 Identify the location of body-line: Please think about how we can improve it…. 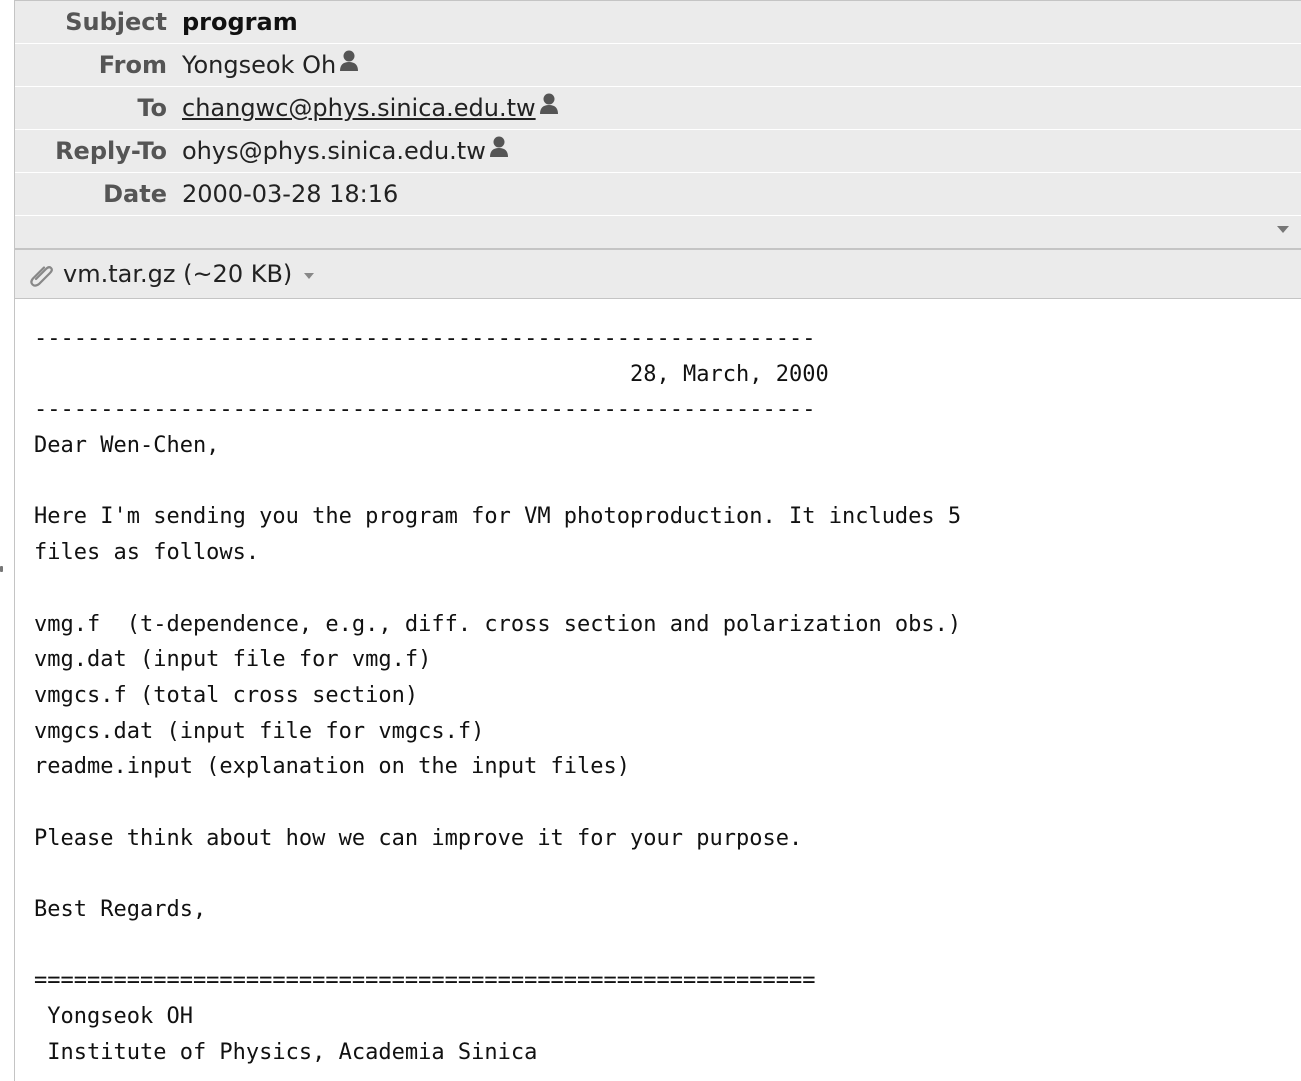
(418, 838).